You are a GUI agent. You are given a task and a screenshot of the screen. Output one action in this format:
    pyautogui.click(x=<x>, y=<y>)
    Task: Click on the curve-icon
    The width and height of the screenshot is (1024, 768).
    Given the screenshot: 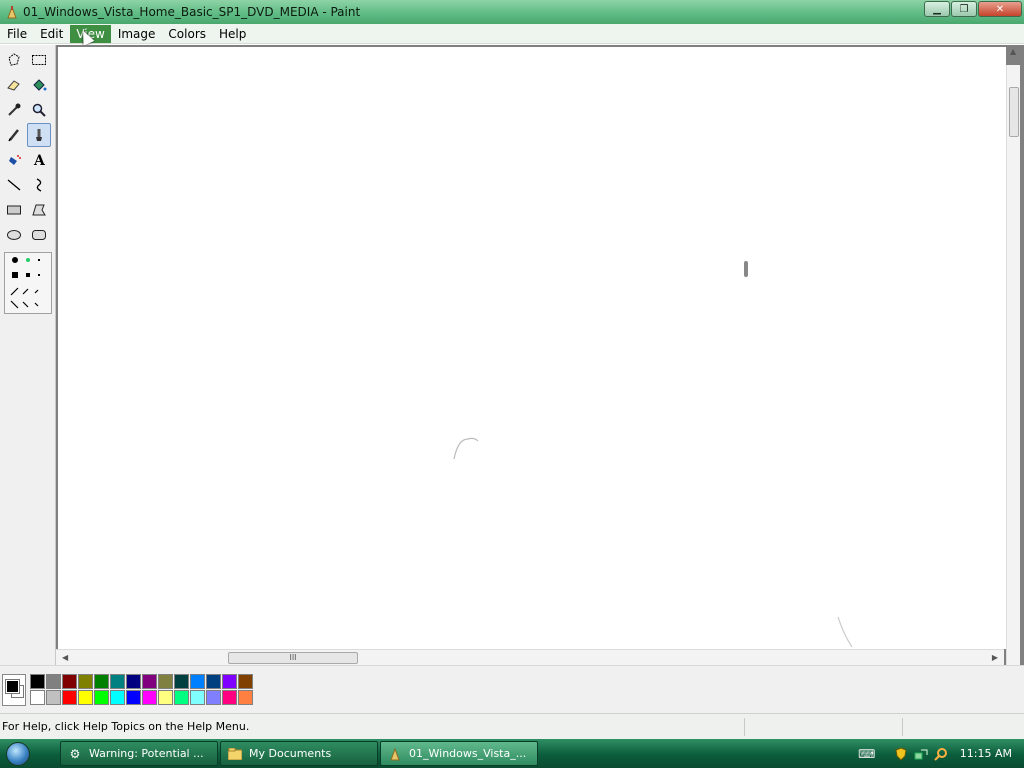 What is the action you would take?
    pyautogui.click(x=39, y=185)
    